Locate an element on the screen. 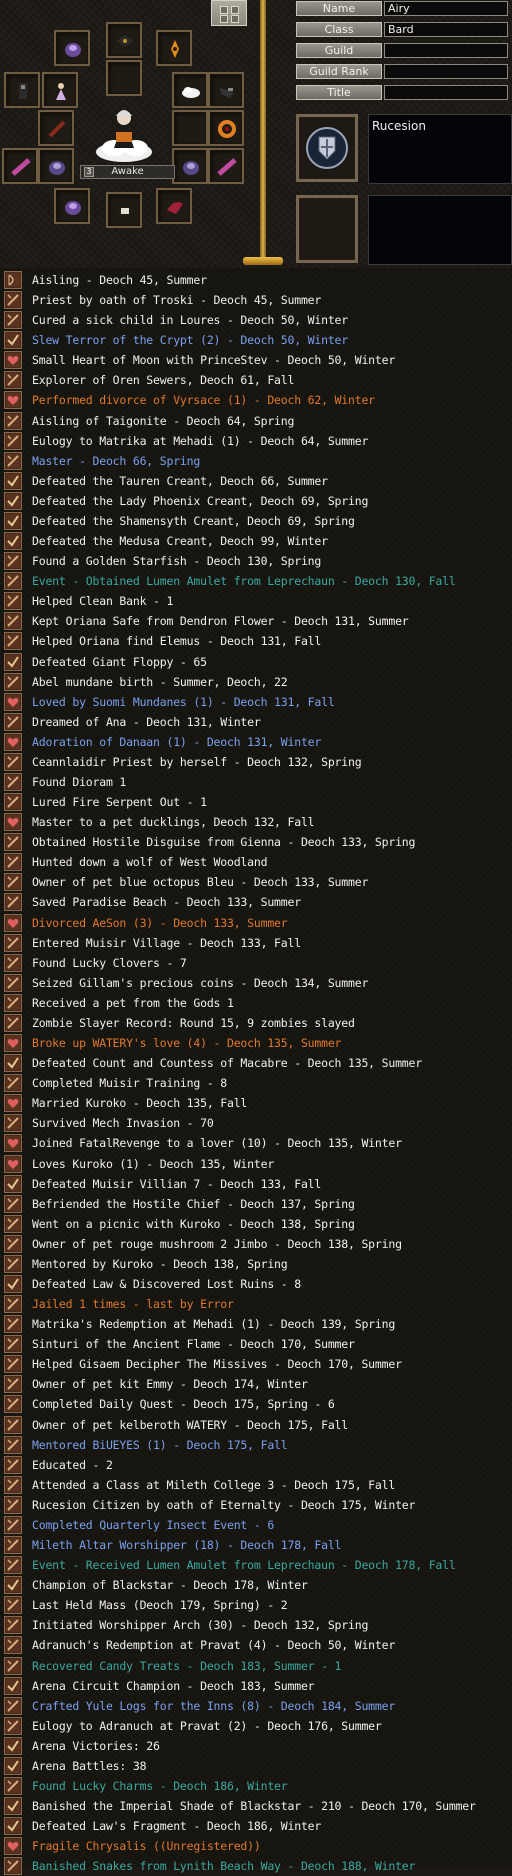 This screenshot has height=1876, width=512. legend-row: Survived Mech Invasion - 70 is located at coordinates (256, 1123).